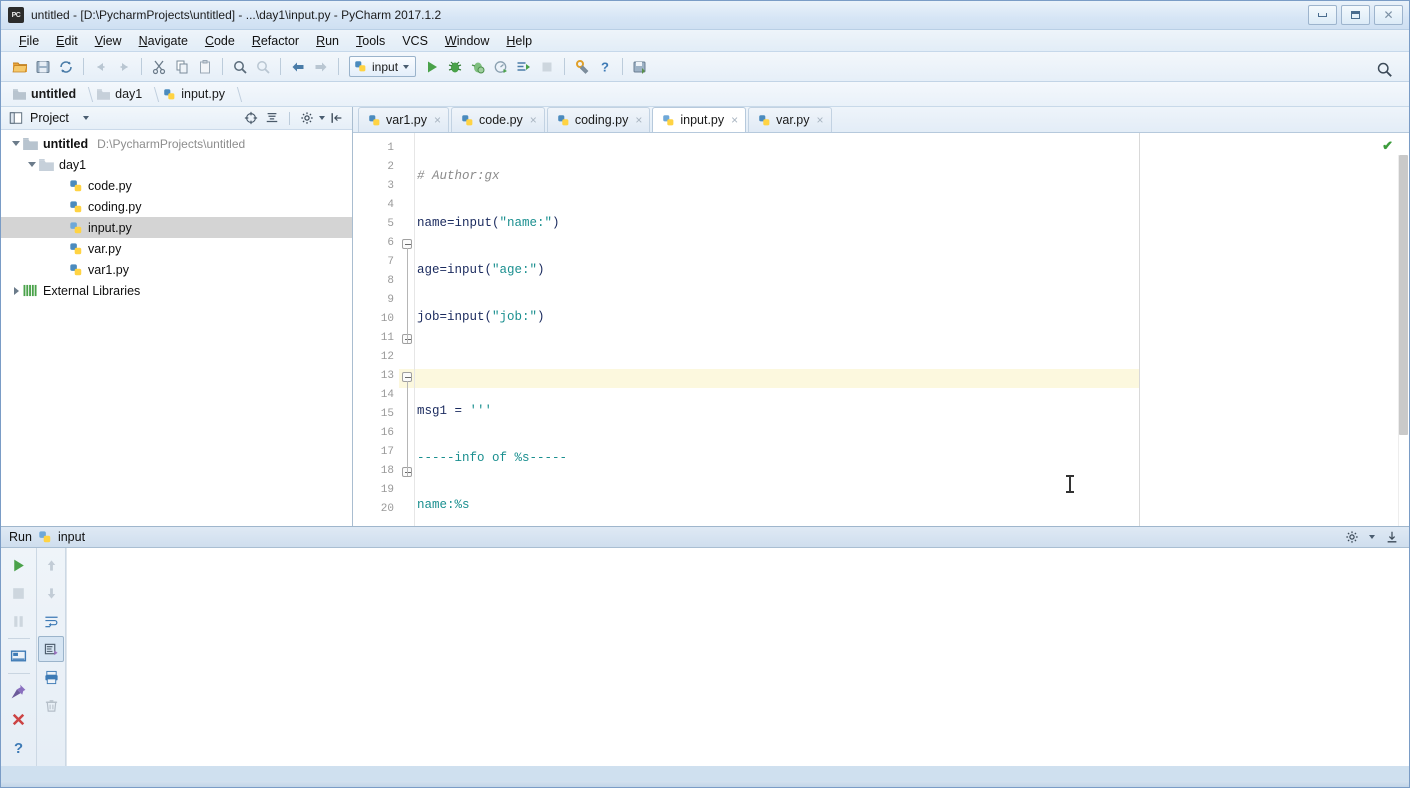 This screenshot has width=1410, height=788. Describe the element at coordinates (455, 67) in the screenshot. I see `debug-icon` at that location.